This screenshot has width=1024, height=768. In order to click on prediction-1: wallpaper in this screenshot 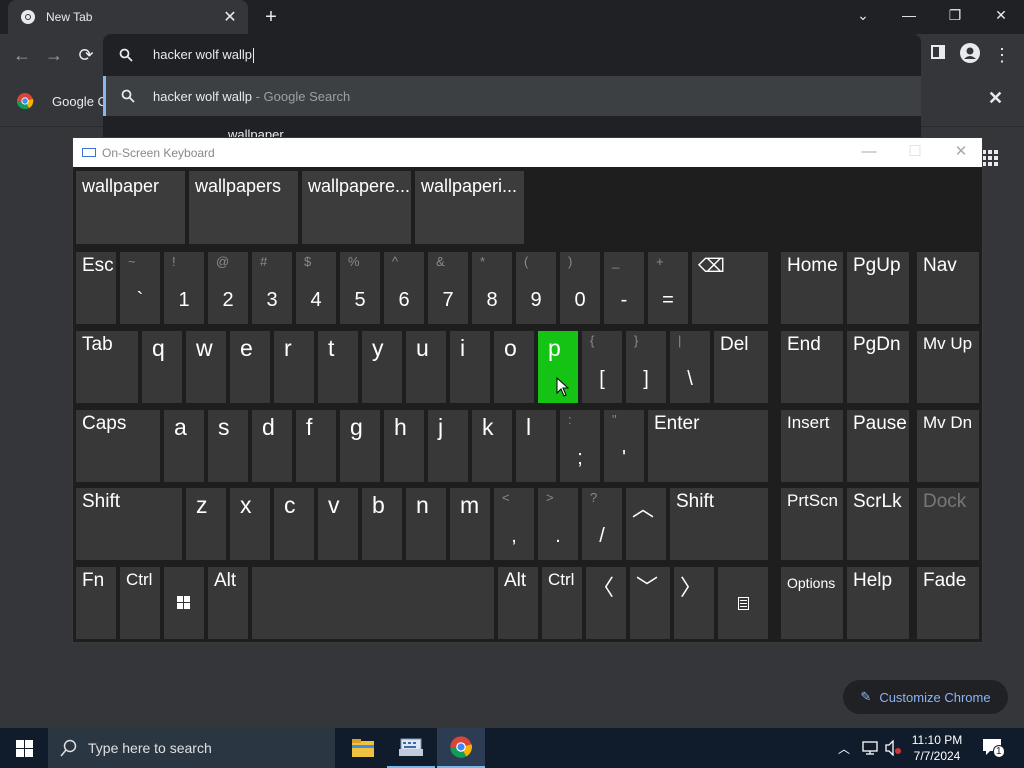, I will do `click(130, 207)`.